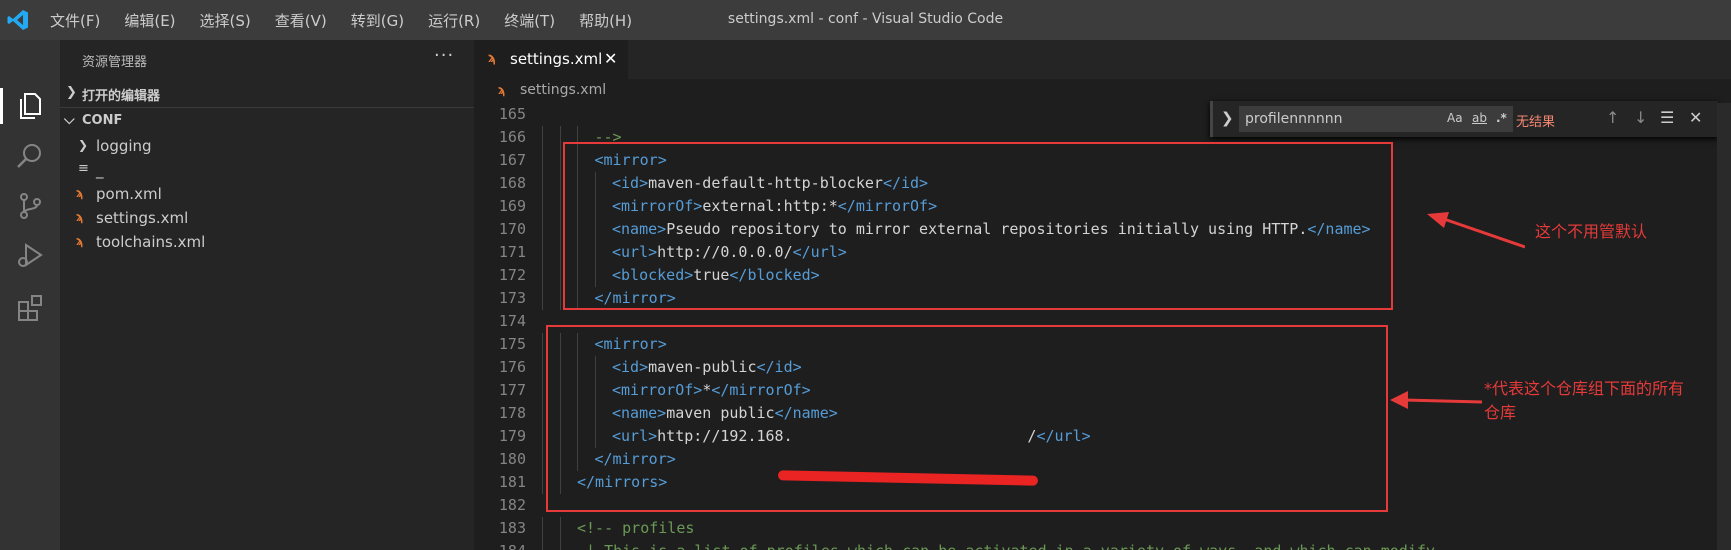 The image size is (1731, 550). I want to click on active-indicator, so click(1, 106).